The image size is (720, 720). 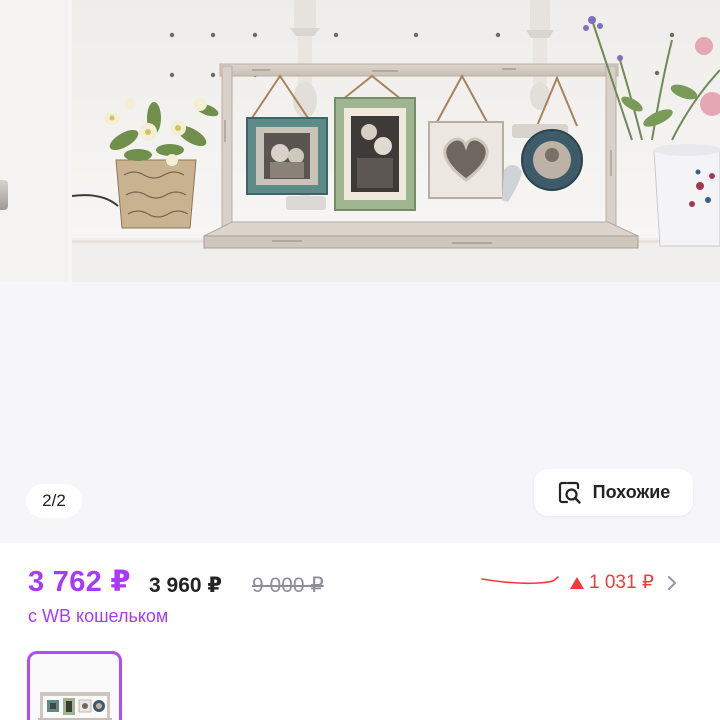 I want to click on slide-counter: 2/2, so click(x=54, y=501).